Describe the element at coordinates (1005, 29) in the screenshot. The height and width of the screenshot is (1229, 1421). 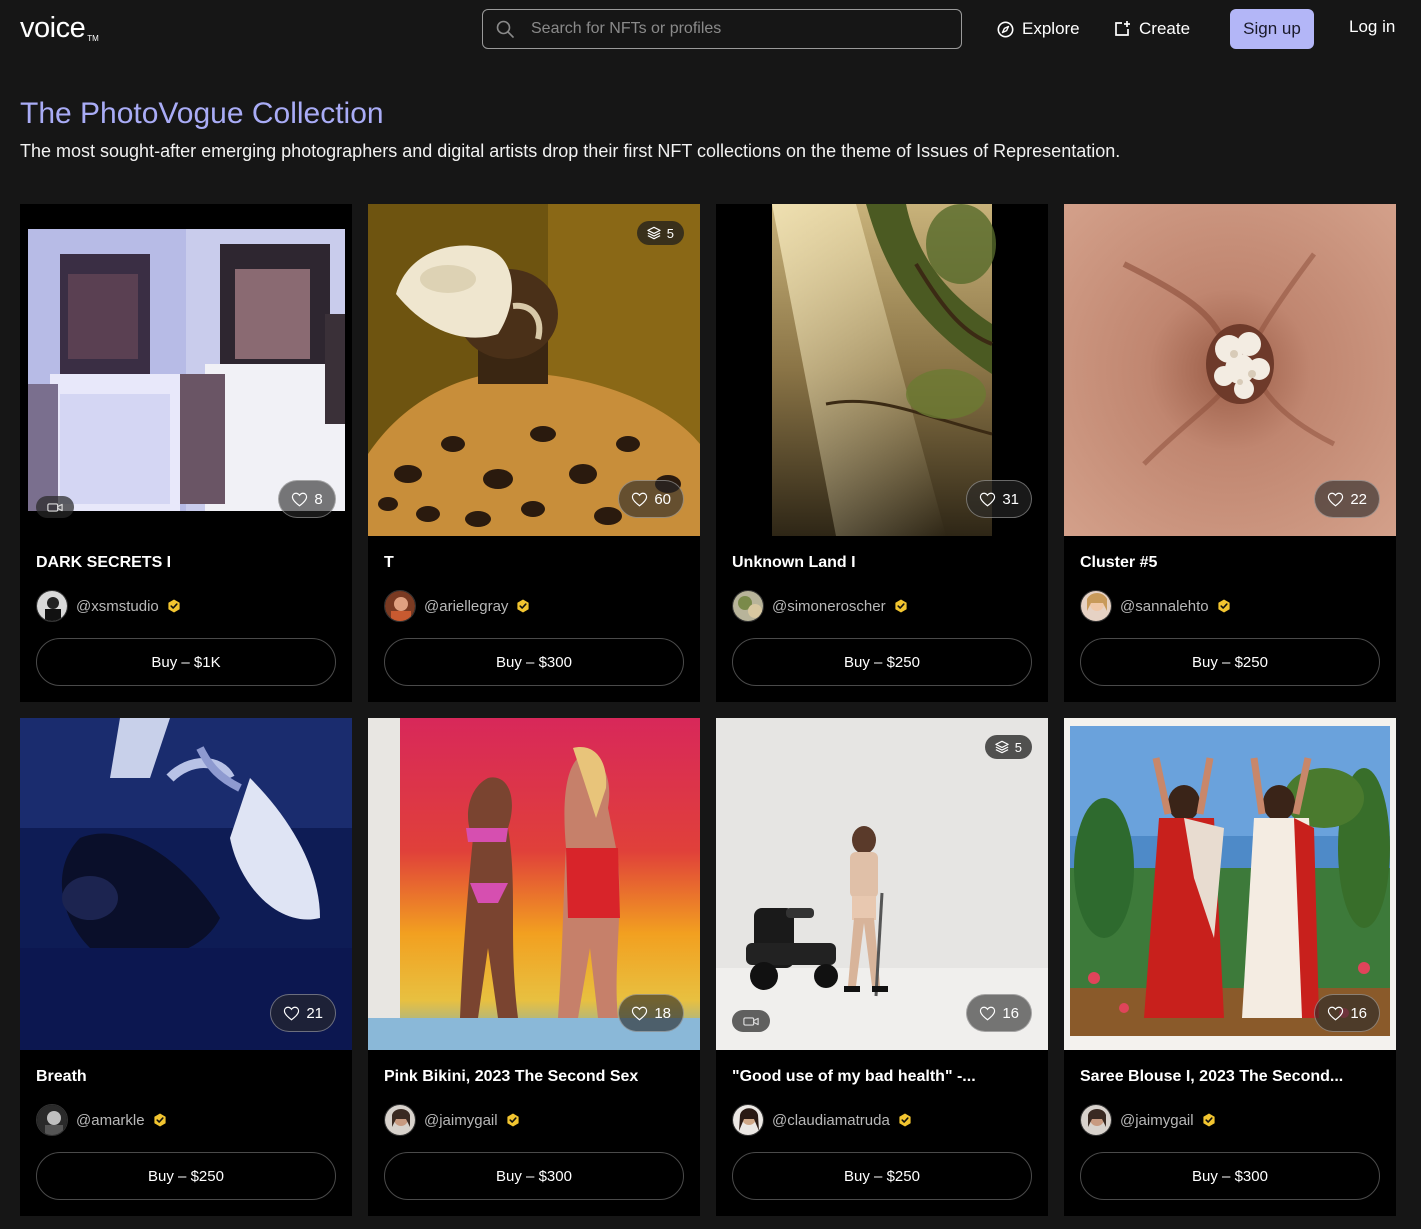
I see `compass-icon` at that location.